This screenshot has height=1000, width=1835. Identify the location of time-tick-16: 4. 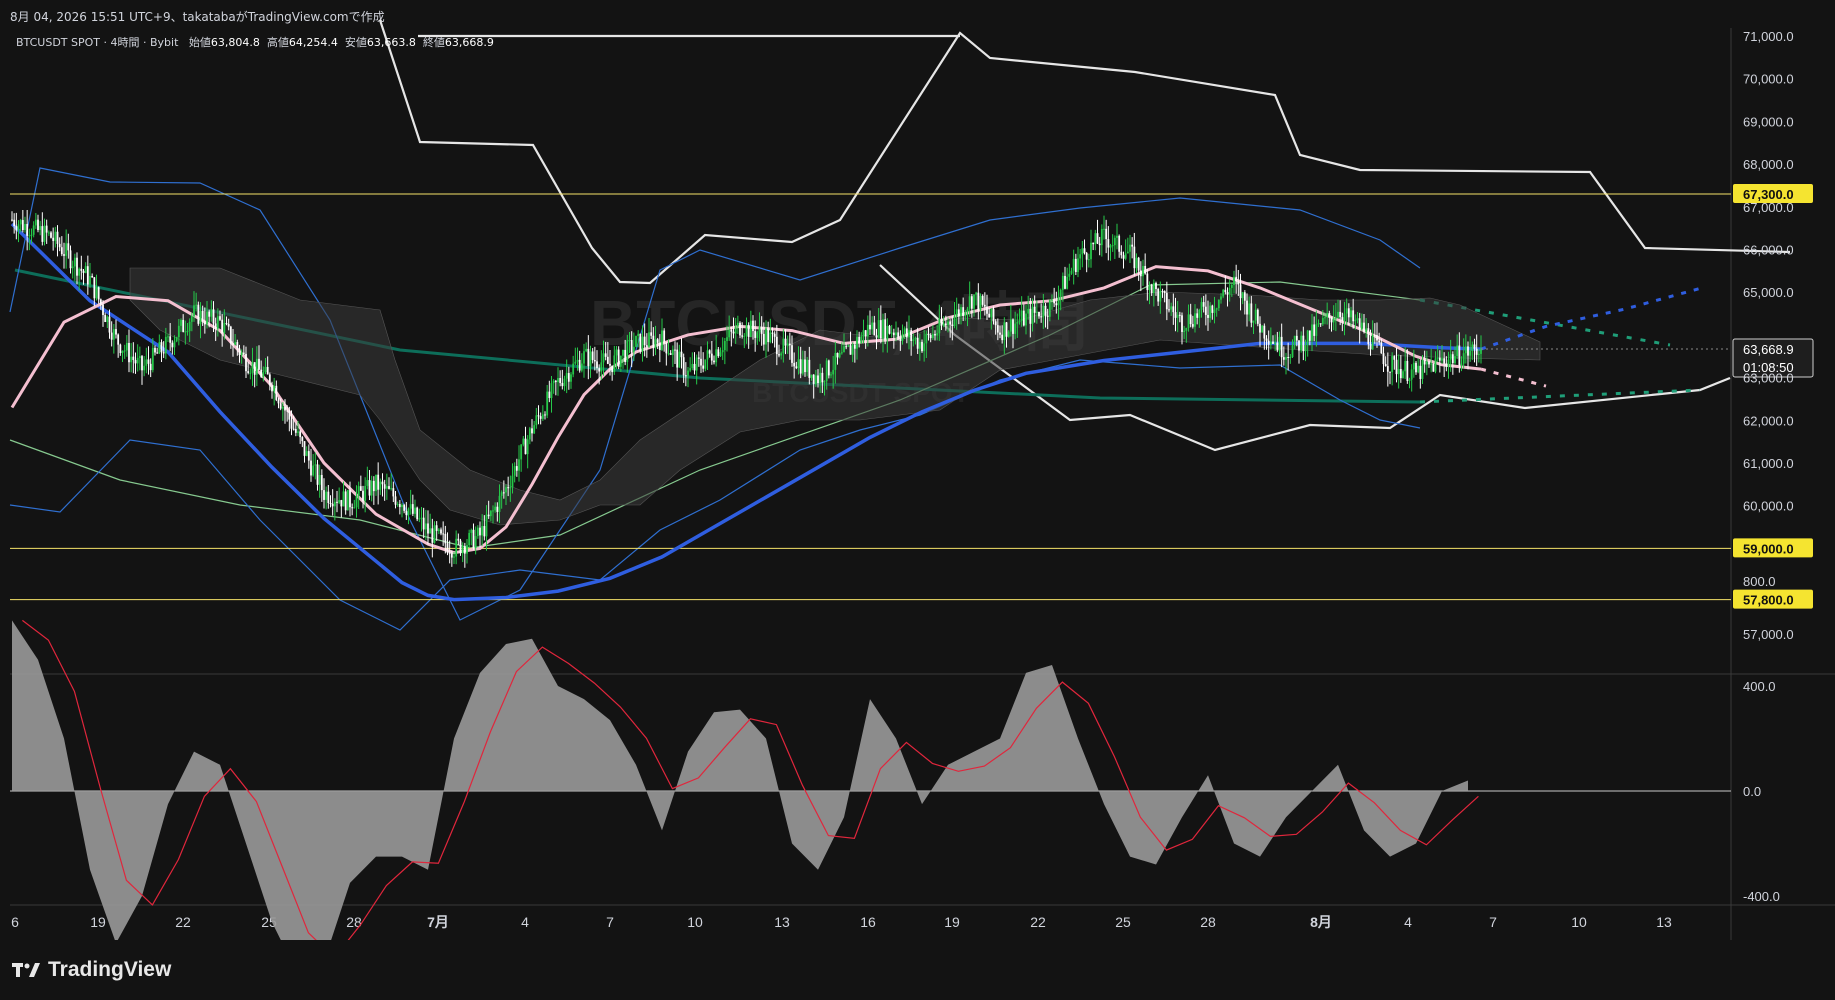
(1408, 922).